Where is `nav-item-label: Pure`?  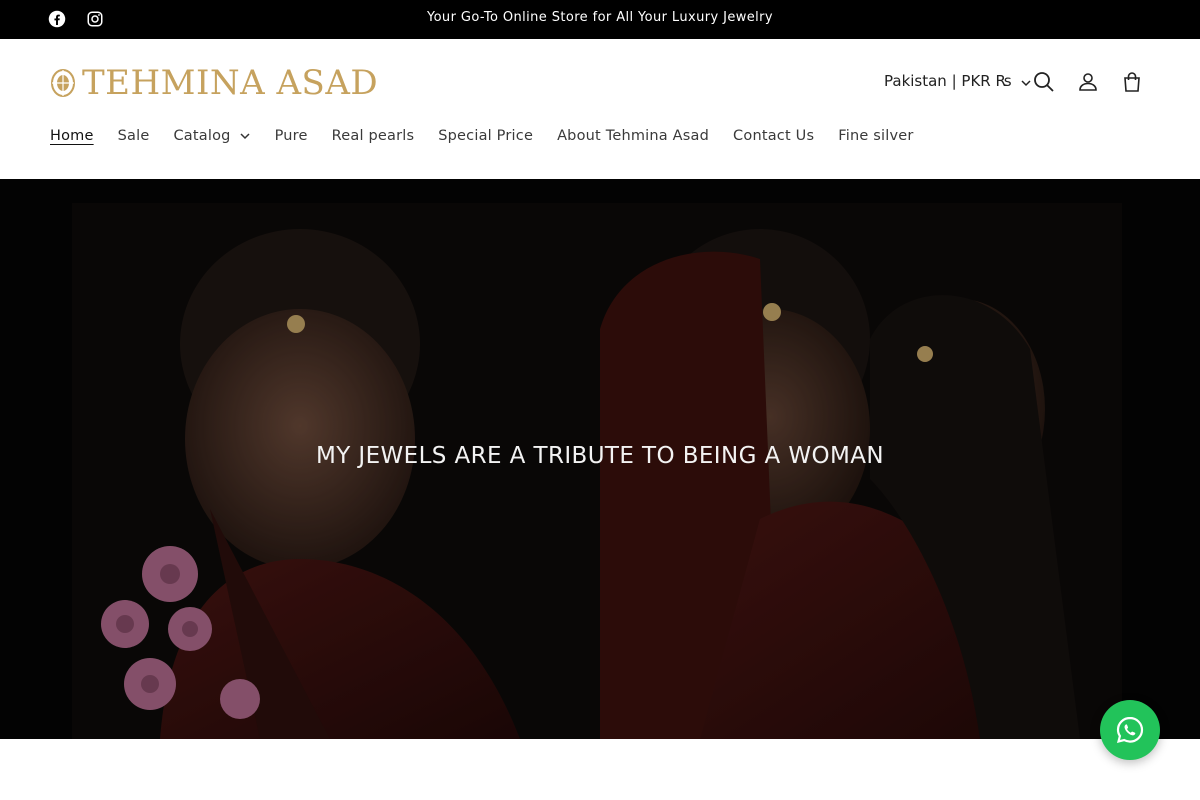
nav-item-label: Pure is located at coordinates (291, 136).